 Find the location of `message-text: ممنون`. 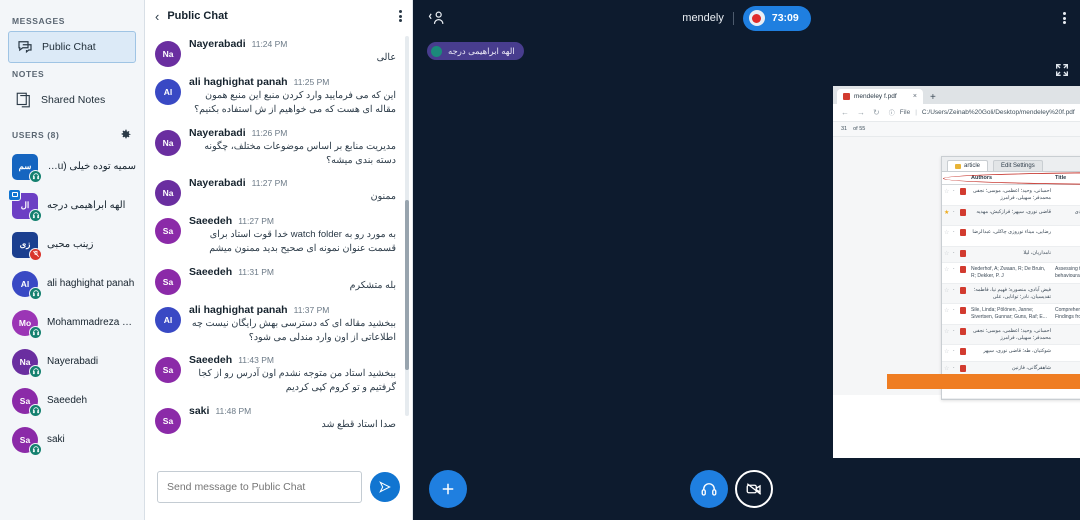

message-text: ممنون is located at coordinates (383, 196).